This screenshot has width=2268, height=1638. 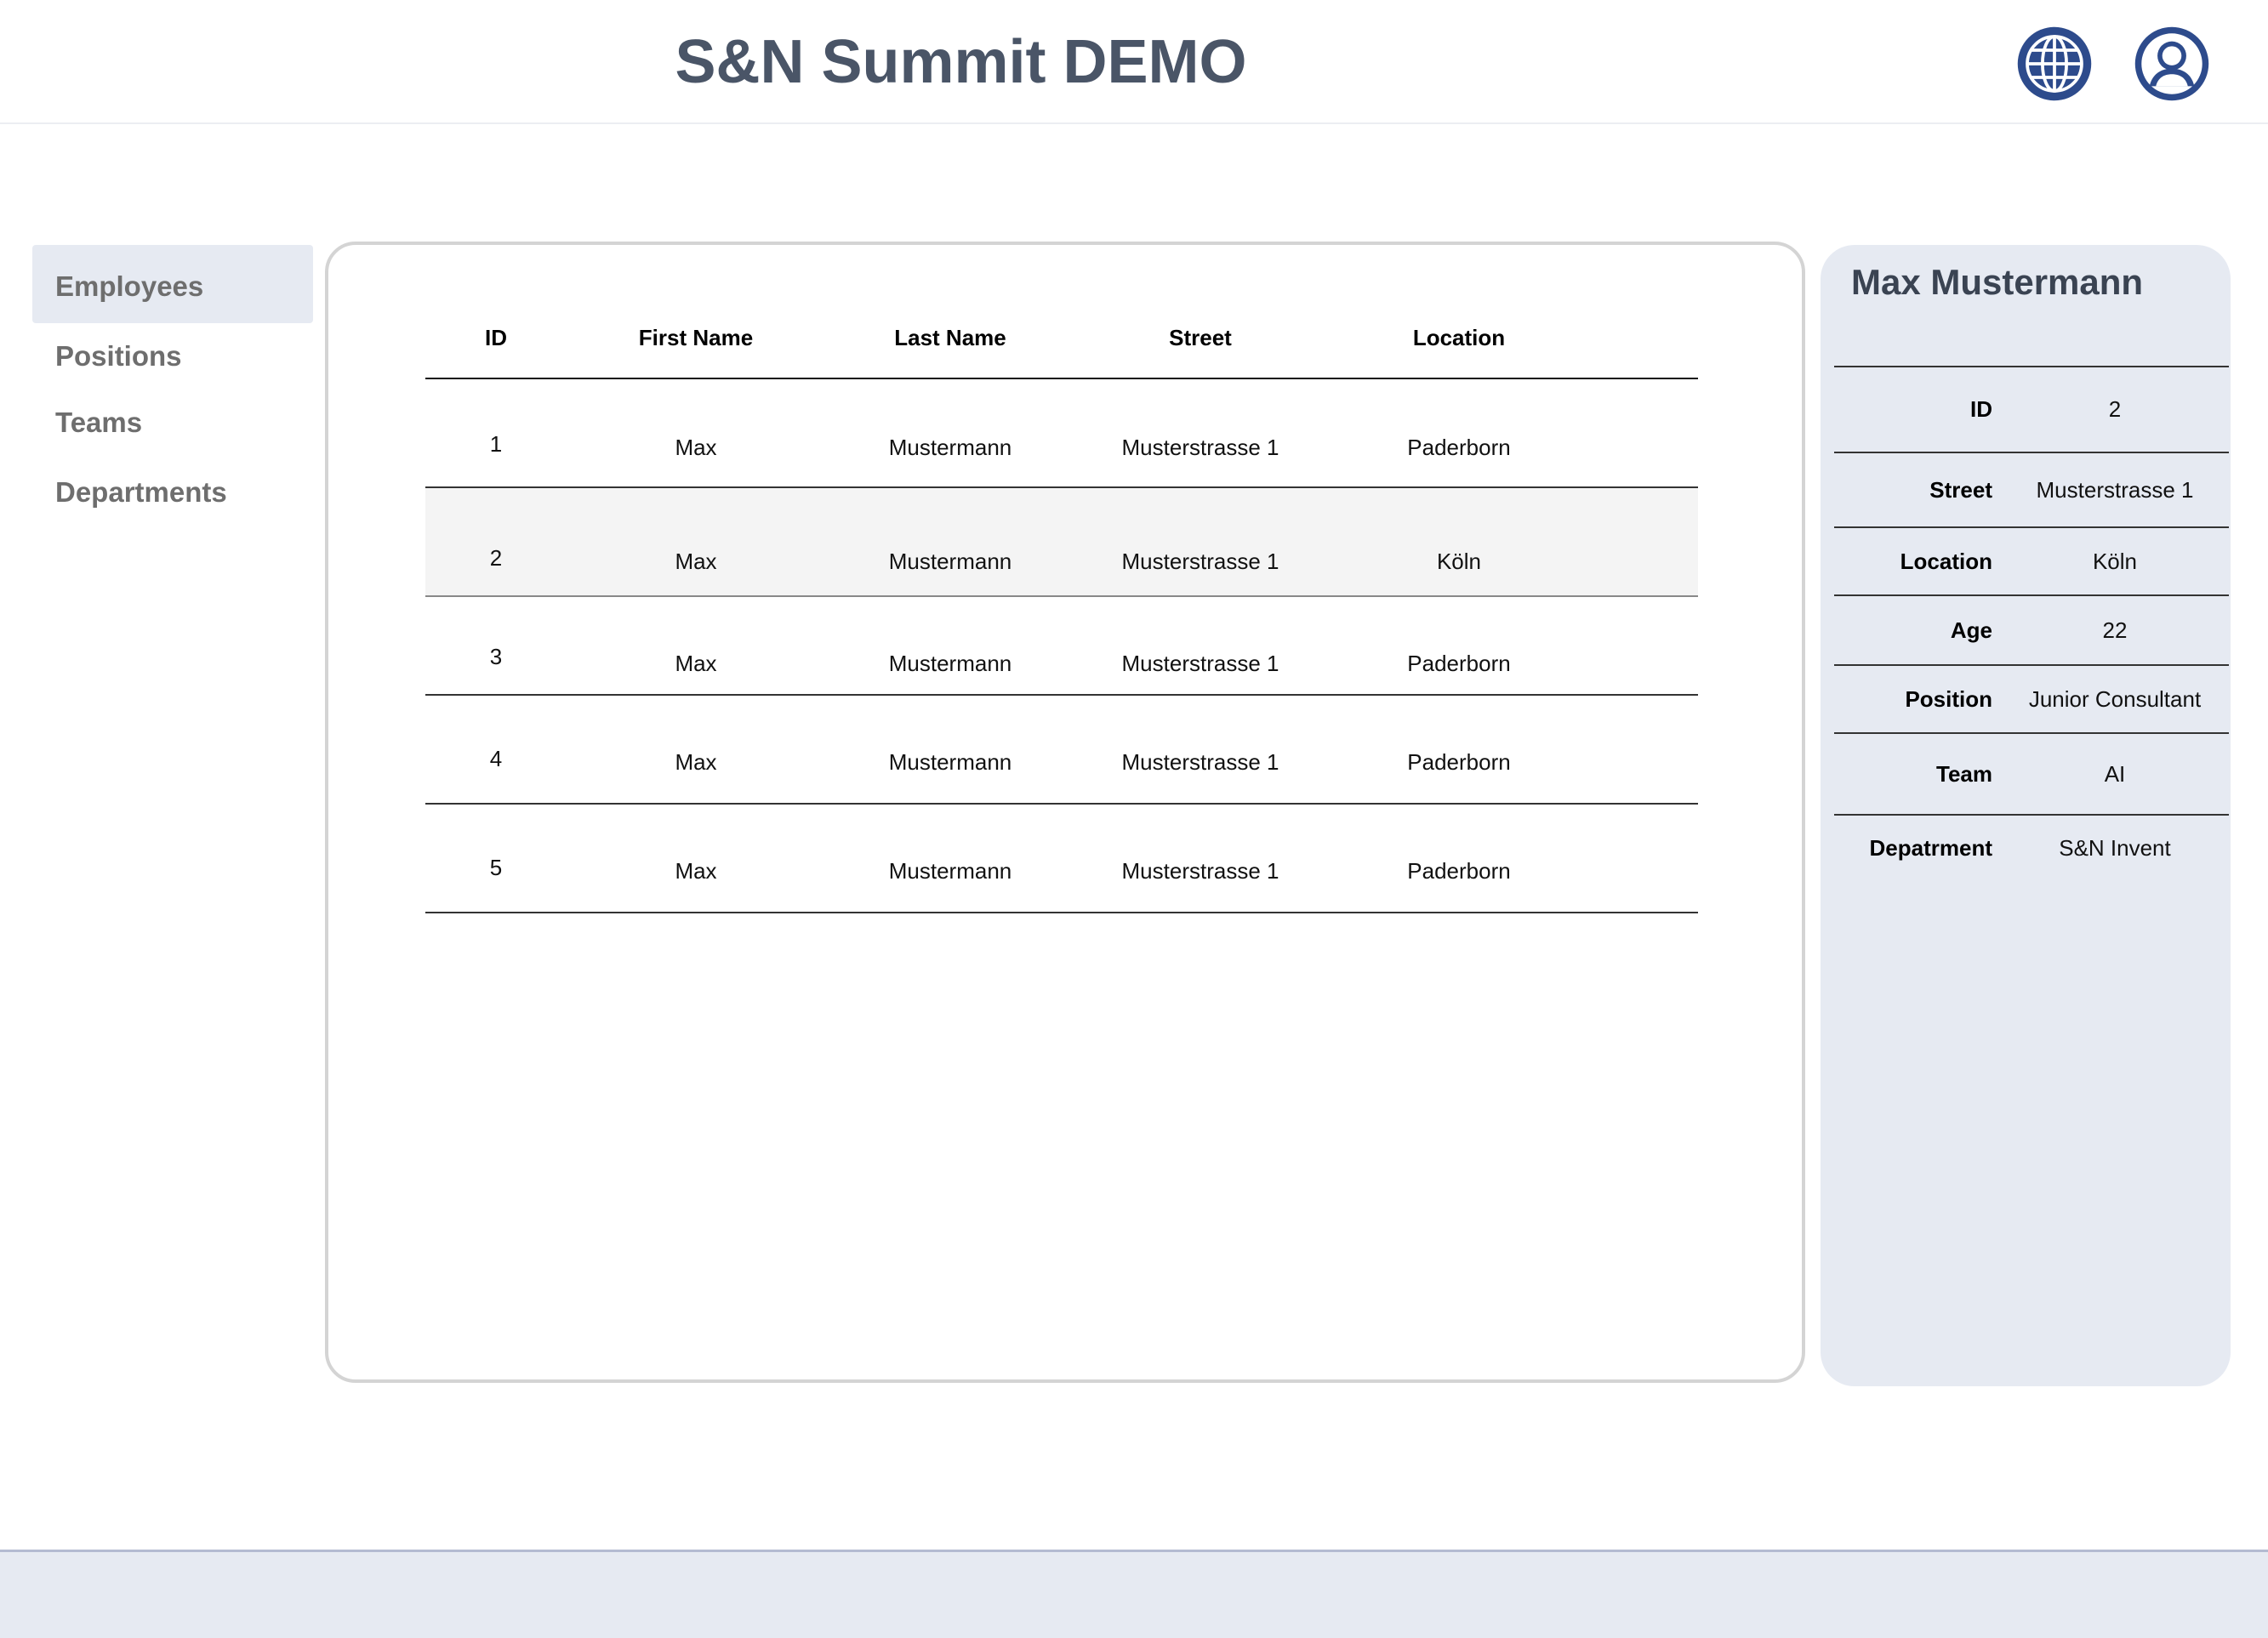 I want to click on app-header: S&N Summit DEMO, so click(x=1134, y=62).